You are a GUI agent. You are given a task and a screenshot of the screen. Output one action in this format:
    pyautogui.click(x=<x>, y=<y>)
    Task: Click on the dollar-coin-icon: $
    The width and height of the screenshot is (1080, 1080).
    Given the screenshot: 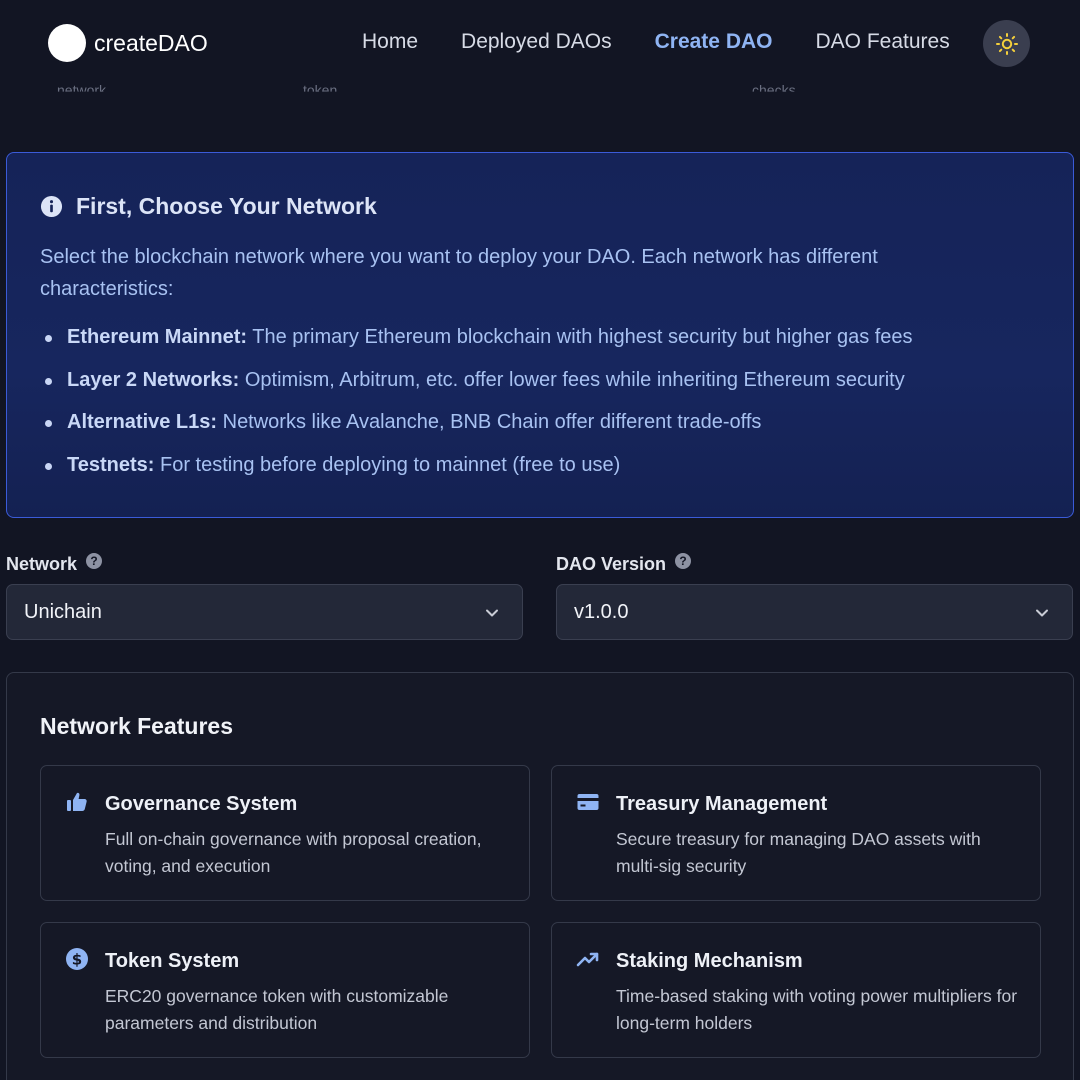 What is the action you would take?
    pyautogui.click(x=77, y=959)
    